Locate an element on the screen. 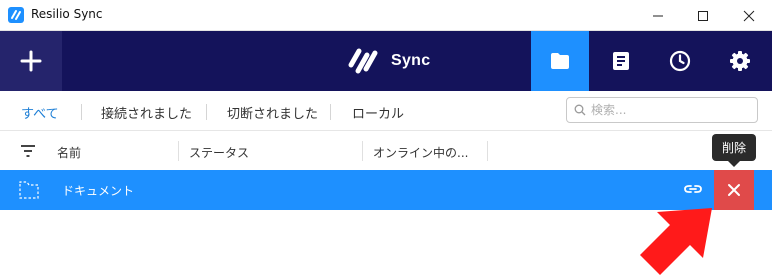 The height and width of the screenshot is (277, 772). minimize-icon is located at coordinates (658, 15).